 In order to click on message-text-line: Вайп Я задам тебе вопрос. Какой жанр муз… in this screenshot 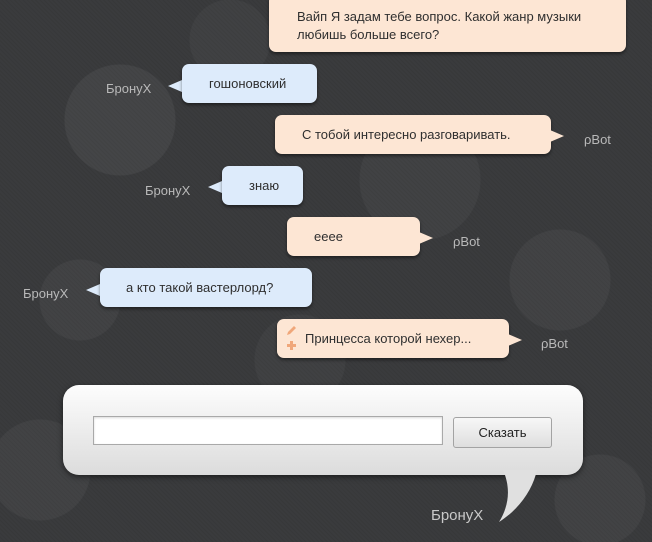, I will do `click(439, 16)`.